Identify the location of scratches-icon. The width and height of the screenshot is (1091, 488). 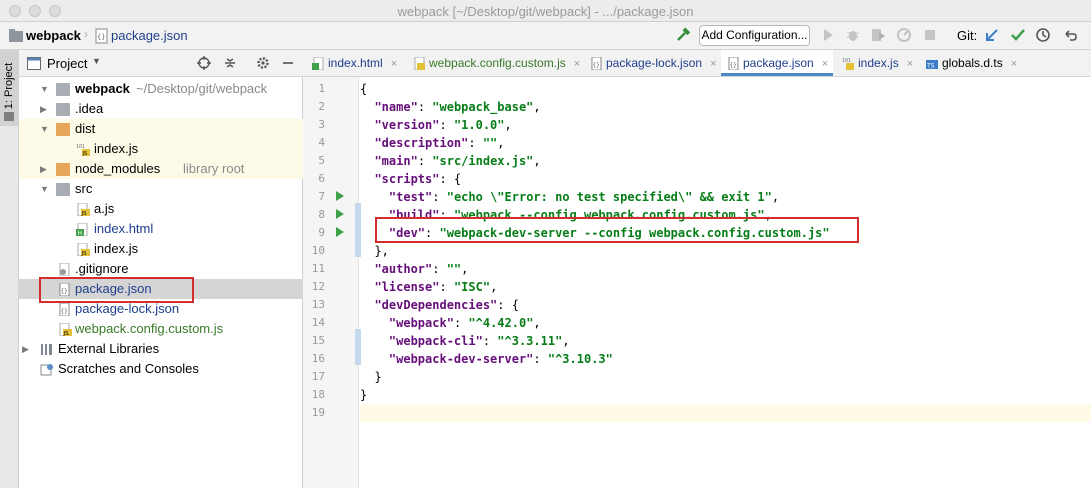
(46, 370).